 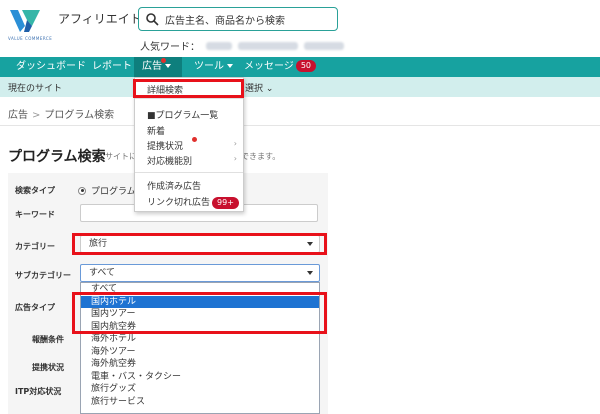 What do you see at coordinates (200, 339) in the screenshot?
I see `list-item: 海外ホテル` at bounding box center [200, 339].